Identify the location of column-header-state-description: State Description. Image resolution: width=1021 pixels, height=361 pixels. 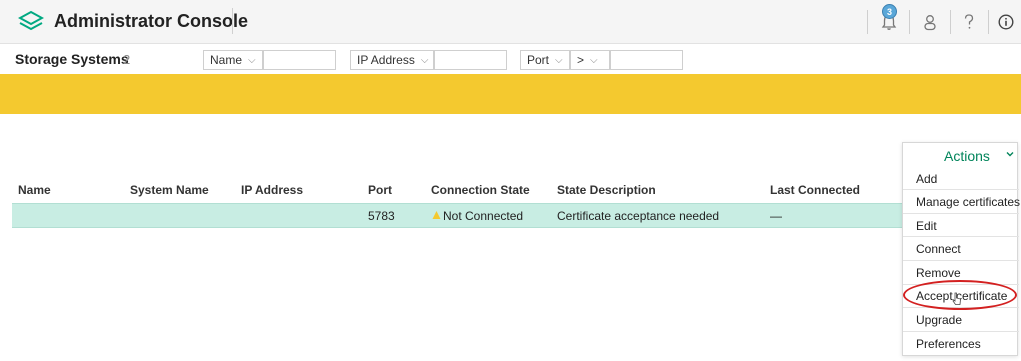
(606, 190).